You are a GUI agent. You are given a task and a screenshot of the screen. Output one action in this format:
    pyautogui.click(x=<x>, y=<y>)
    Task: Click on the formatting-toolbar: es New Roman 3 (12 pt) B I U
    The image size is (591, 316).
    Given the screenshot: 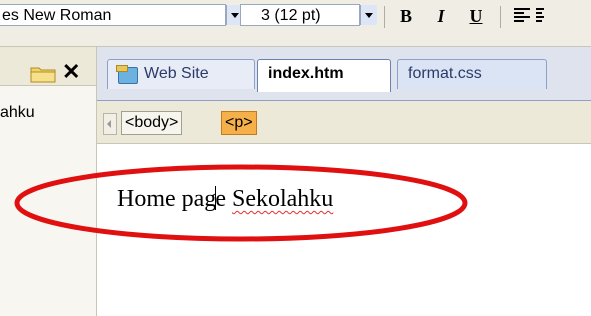 What is the action you would take?
    pyautogui.click(x=295, y=23)
    